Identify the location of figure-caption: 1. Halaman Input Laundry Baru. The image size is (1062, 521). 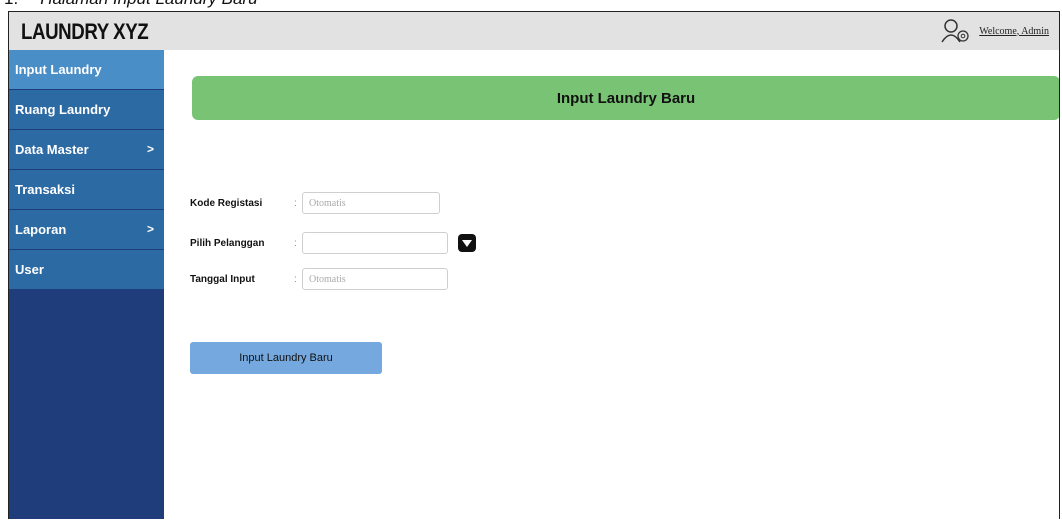
(131, 3).